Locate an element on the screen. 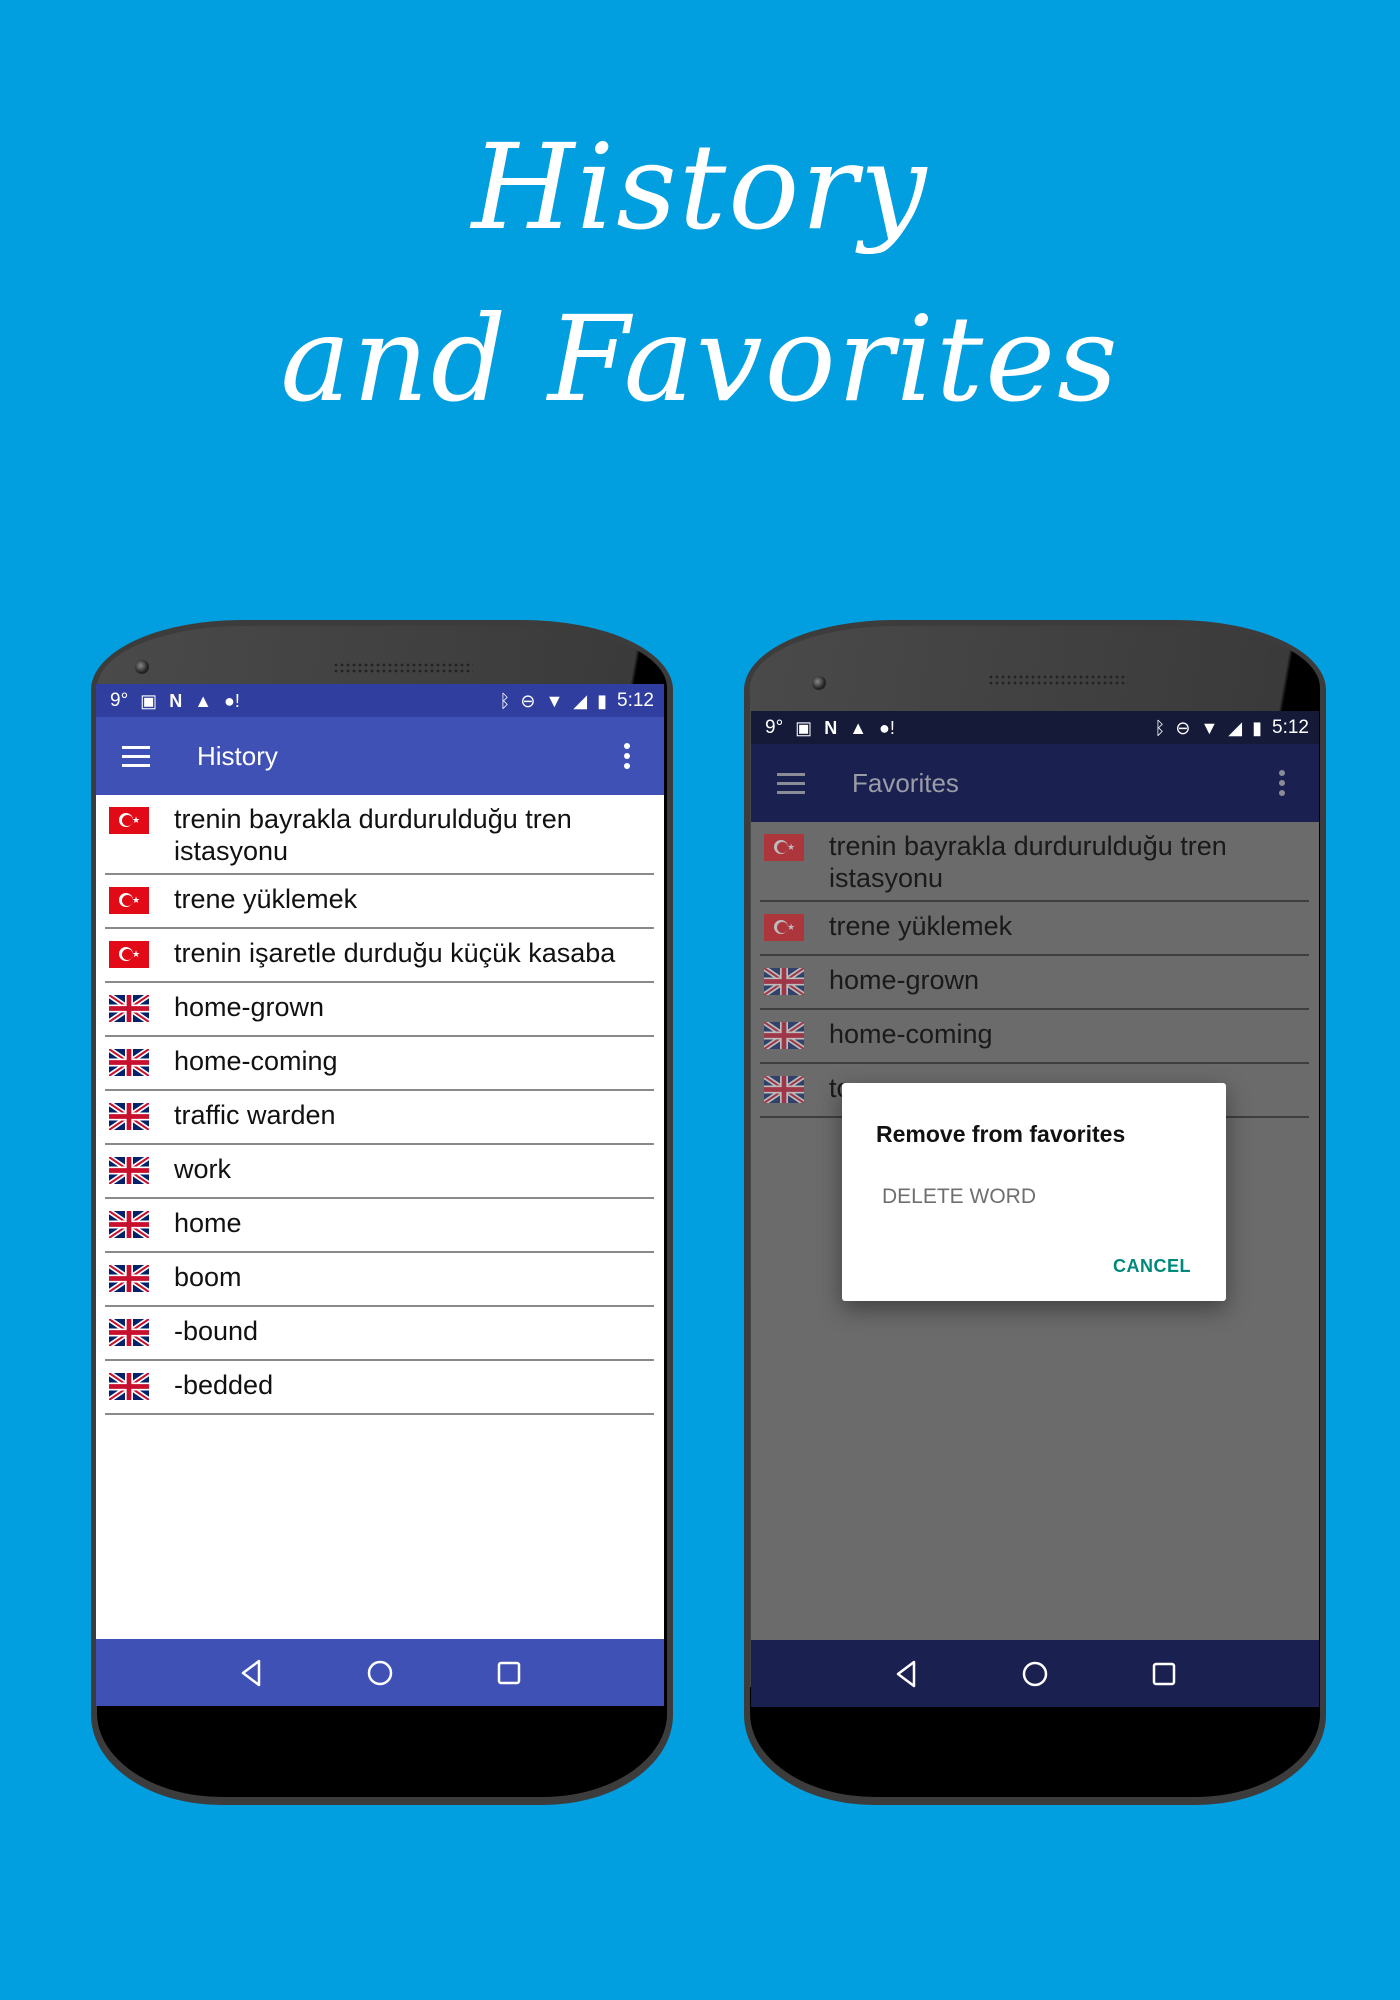 The height and width of the screenshot is (2000, 1400). word-text: work is located at coordinates (203, 1169).